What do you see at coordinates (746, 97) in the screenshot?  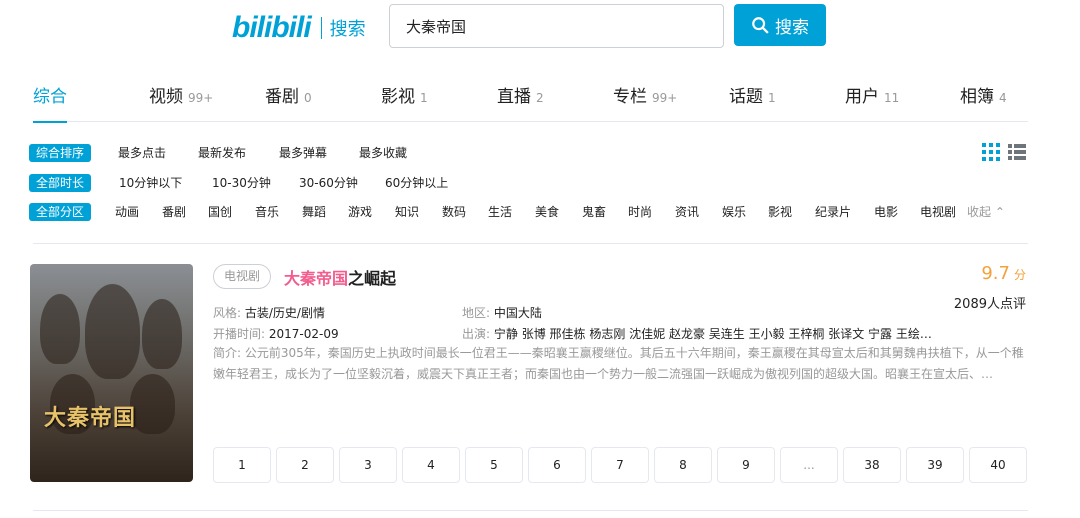 I see `tab-label: 话题` at bounding box center [746, 97].